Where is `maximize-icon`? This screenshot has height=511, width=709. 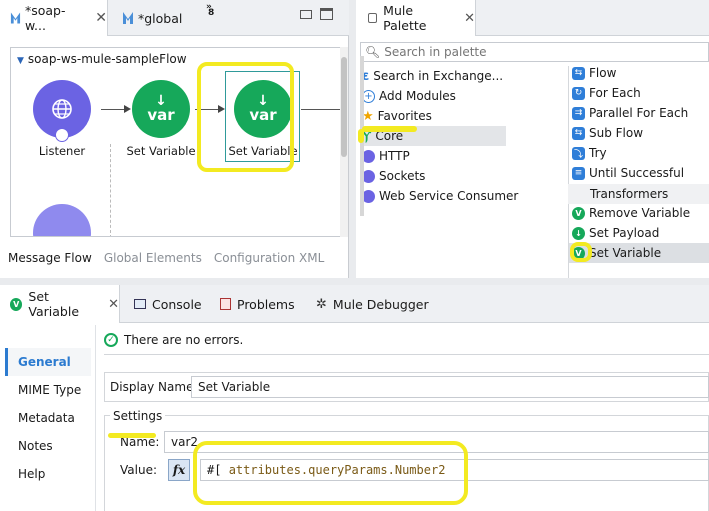 maximize-icon is located at coordinates (326, 14).